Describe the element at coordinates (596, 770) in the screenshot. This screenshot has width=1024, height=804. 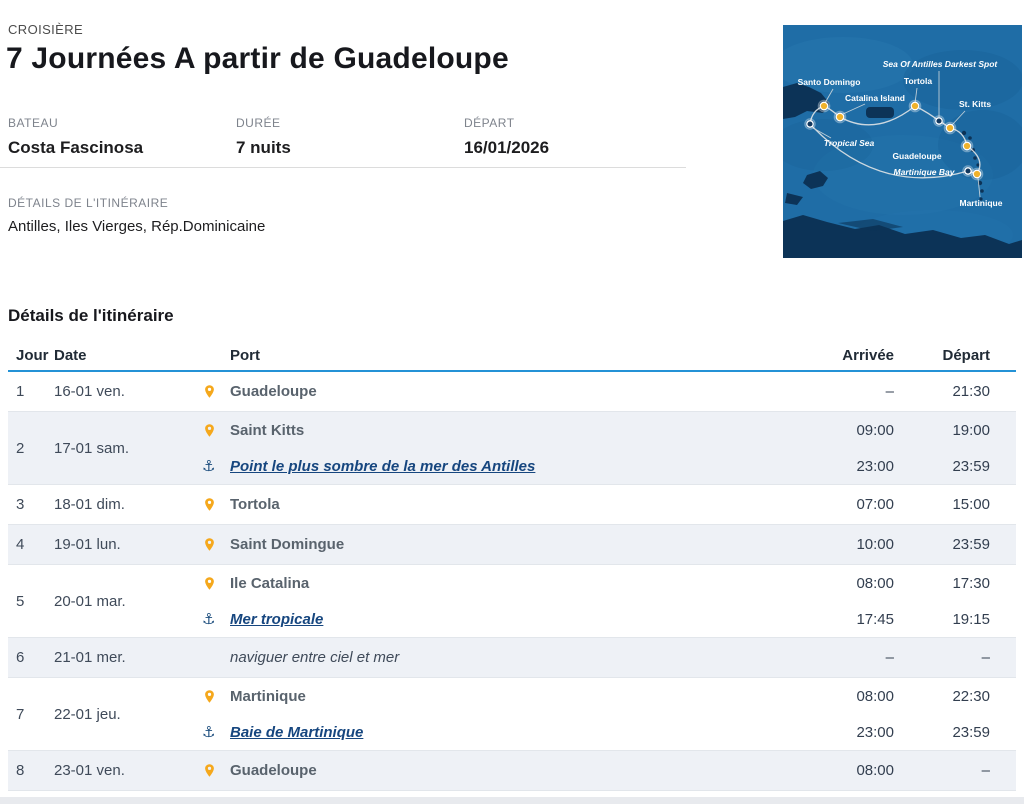
I see `stop-line: Guadeloupe 08:00 –` at that location.